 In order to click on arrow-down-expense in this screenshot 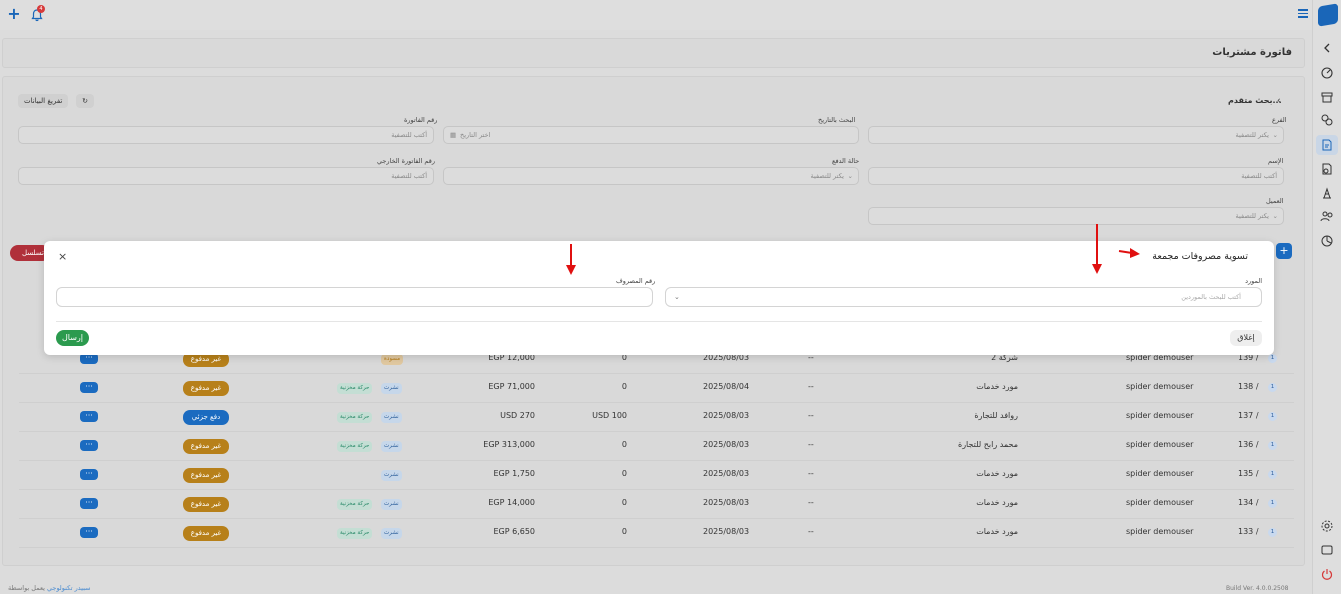, I will do `click(571, 259)`.